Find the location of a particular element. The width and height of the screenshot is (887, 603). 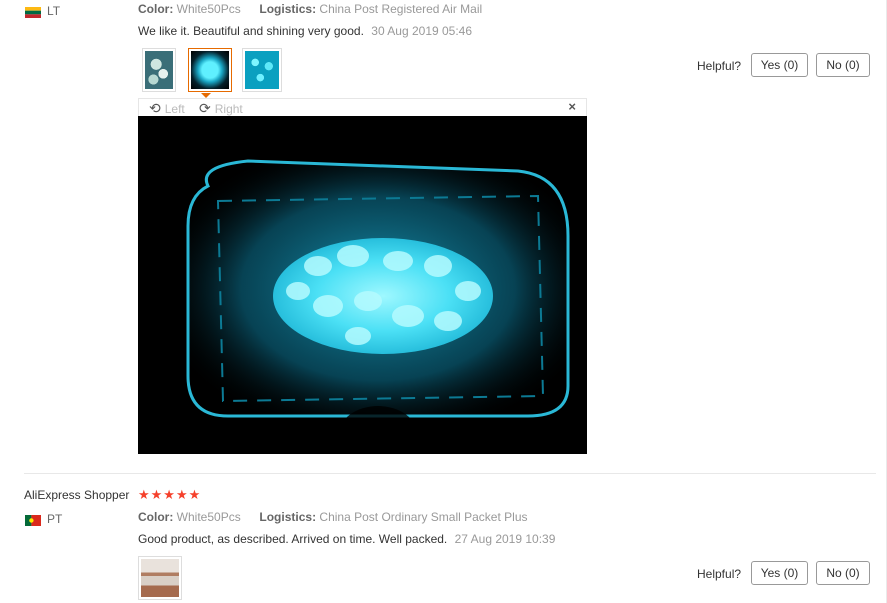

portugal-flag-icon is located at coordinates (33, 519).